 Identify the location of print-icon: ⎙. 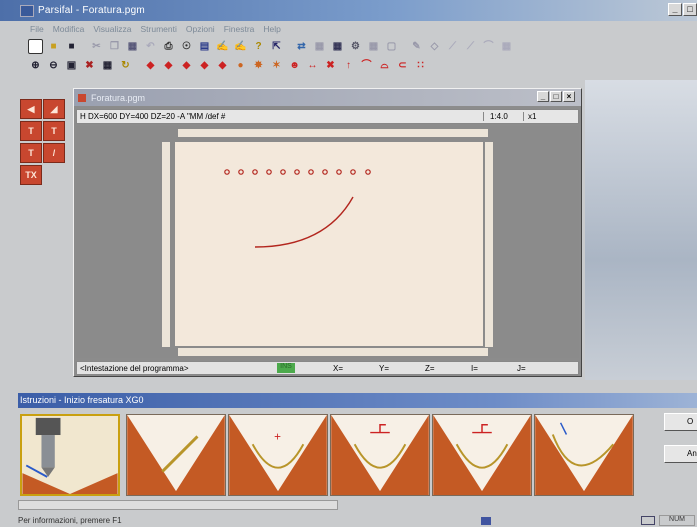
(168, 46).